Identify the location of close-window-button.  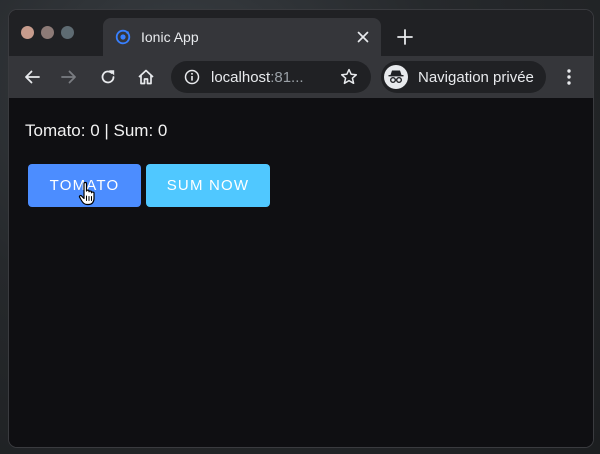
(27, 32).